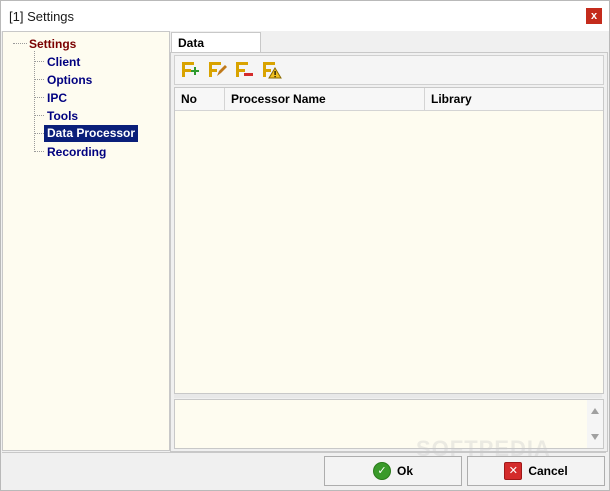 The image size is (610, 491). Describe the element at coordinates (514, 99) in the screenshot. I see `column-header-library: Library` at that location.